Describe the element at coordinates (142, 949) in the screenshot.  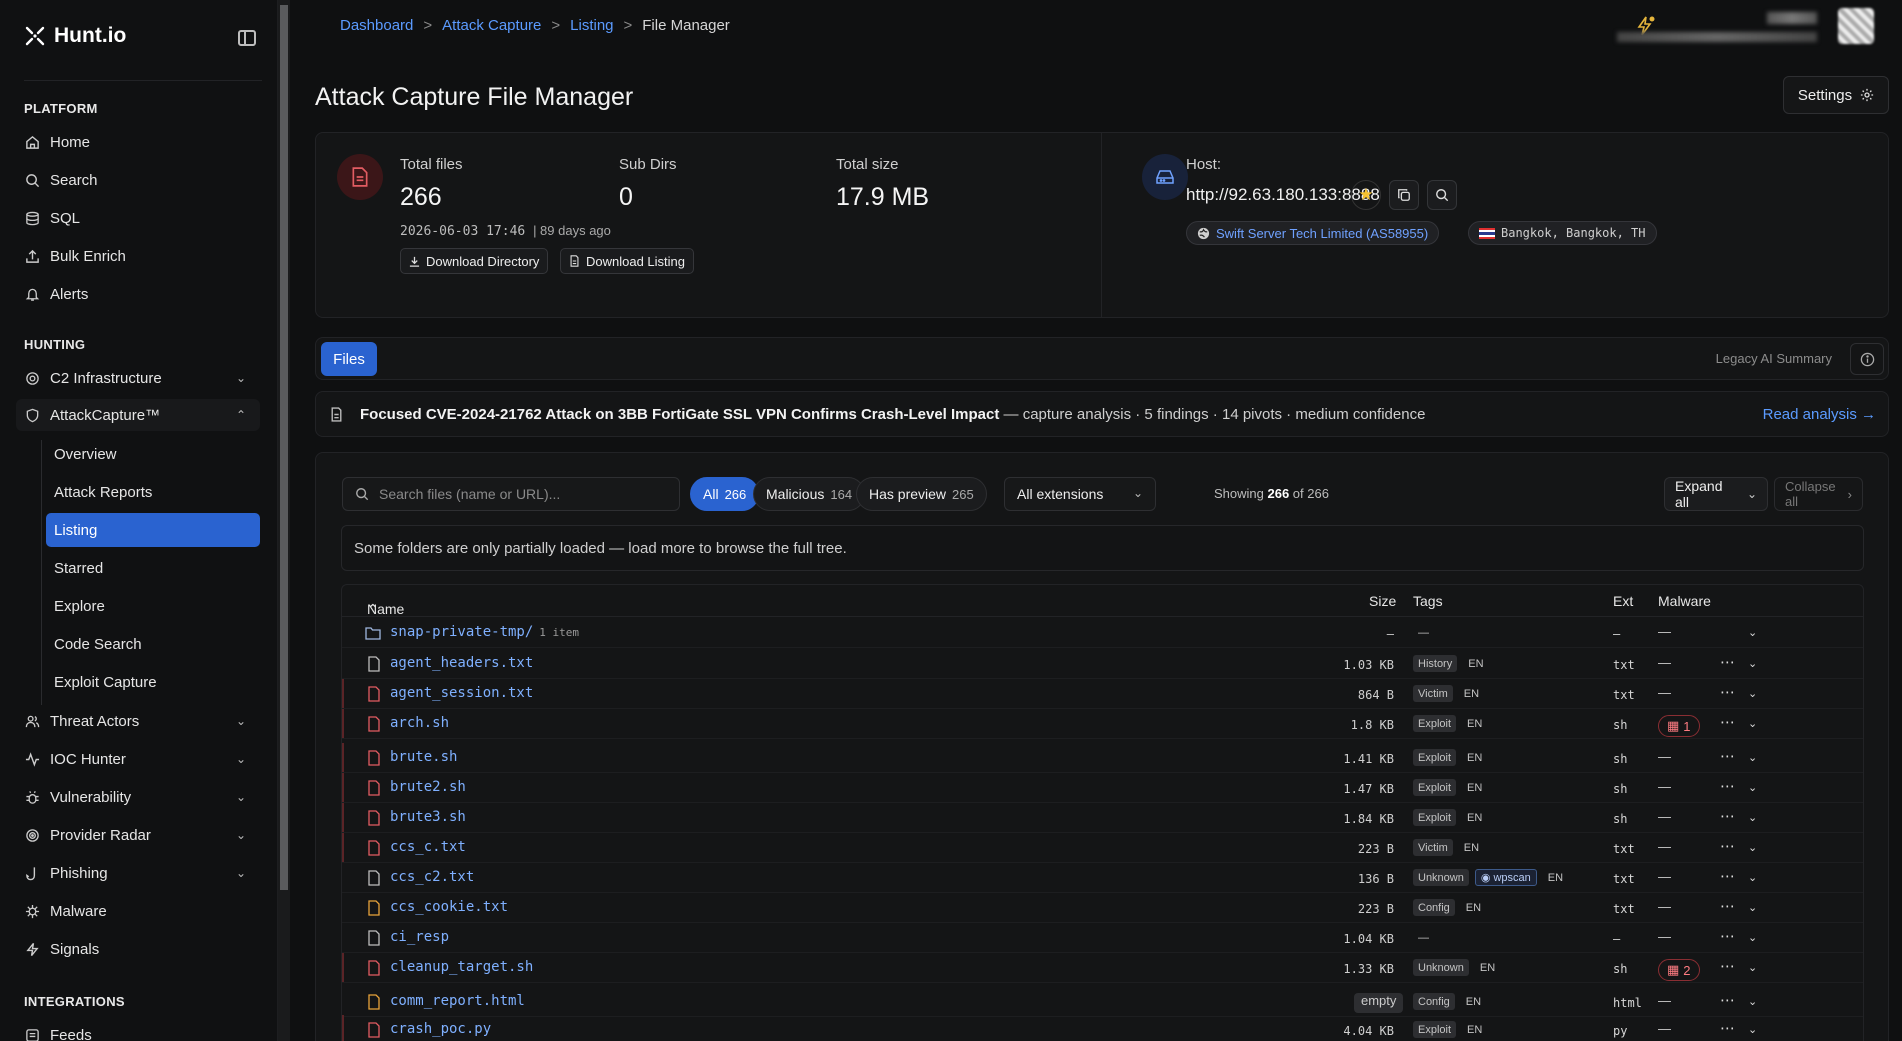
I see `sidebar-item-signals: Signals` at that location.